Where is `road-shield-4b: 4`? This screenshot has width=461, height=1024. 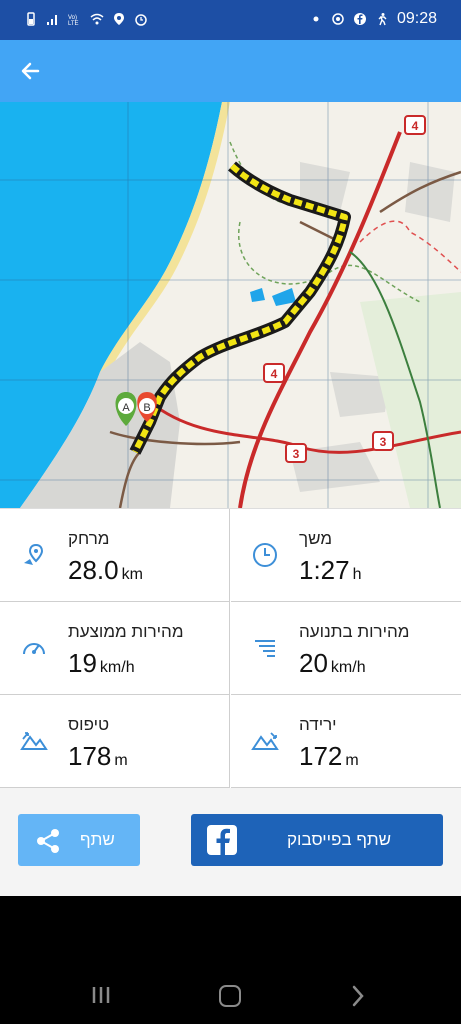 road-shield-4b: 4 is located at coordinates (274, 373).